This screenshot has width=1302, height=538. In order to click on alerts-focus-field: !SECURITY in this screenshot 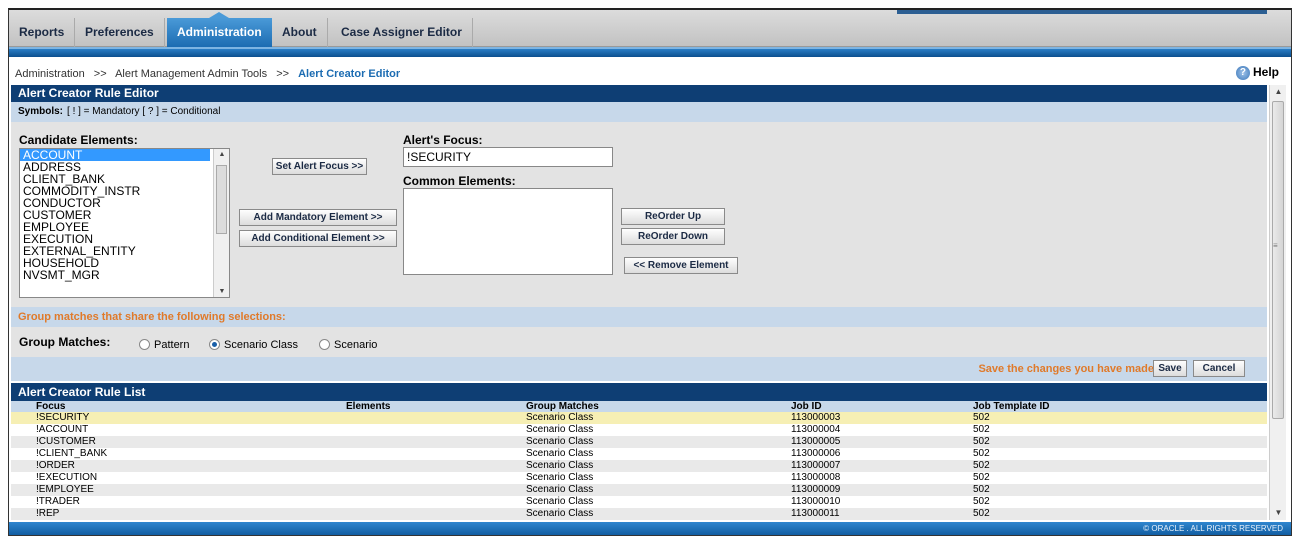, I will do `click(508, 157)`.